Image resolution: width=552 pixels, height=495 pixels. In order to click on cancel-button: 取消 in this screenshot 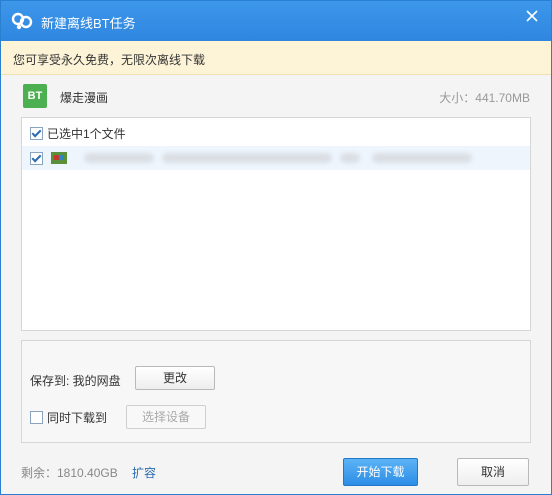, I will do `click(493, 472)`.